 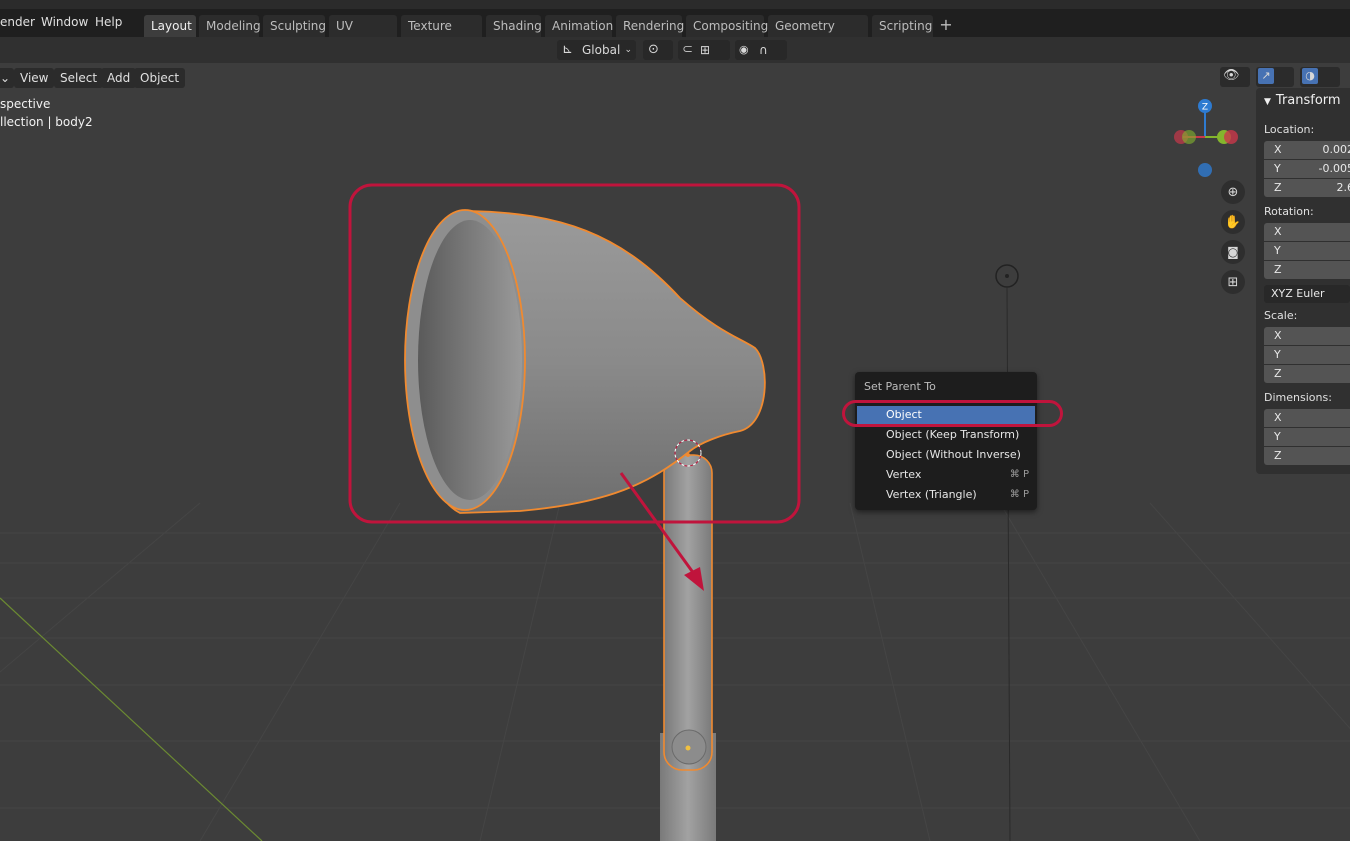 I want to click on menu-render: ender, so click(x=17, y=22).